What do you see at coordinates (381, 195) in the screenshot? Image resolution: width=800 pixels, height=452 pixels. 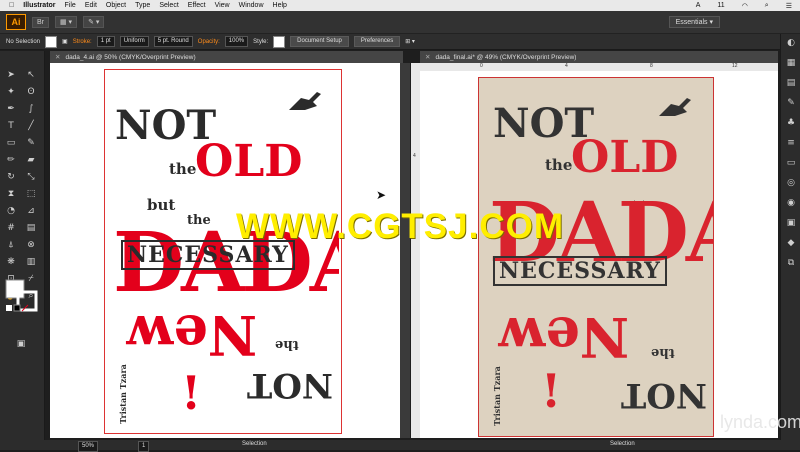 I see `mouse-cursor-icon: ➤` at bounding box center [381, 195].